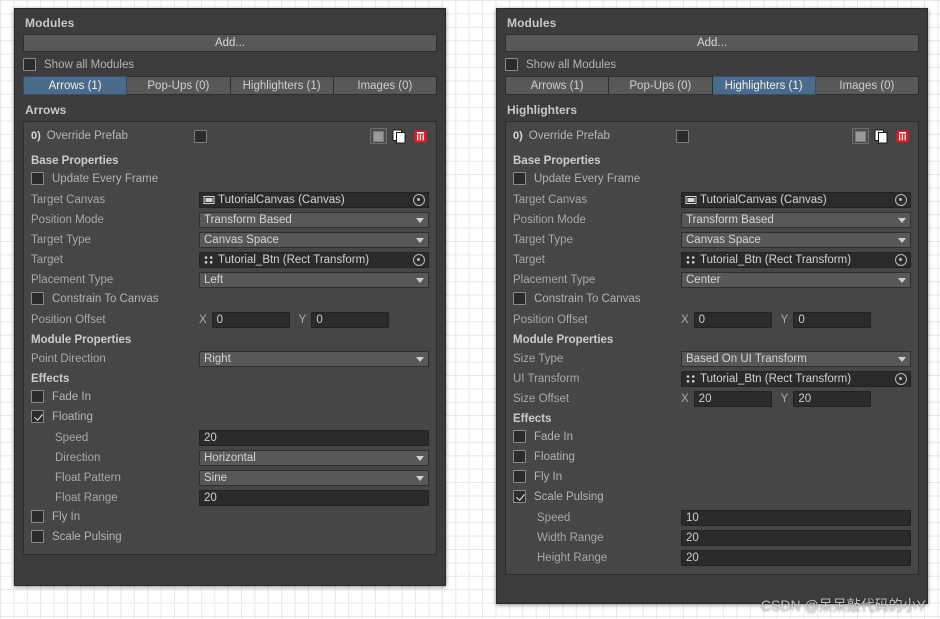 The width and height of the screenshot is (940, 619). What do you see at coordinates (554, 280) in the screenshot?
I see `property-label: Placement Type` at bounding box center [554, 280].